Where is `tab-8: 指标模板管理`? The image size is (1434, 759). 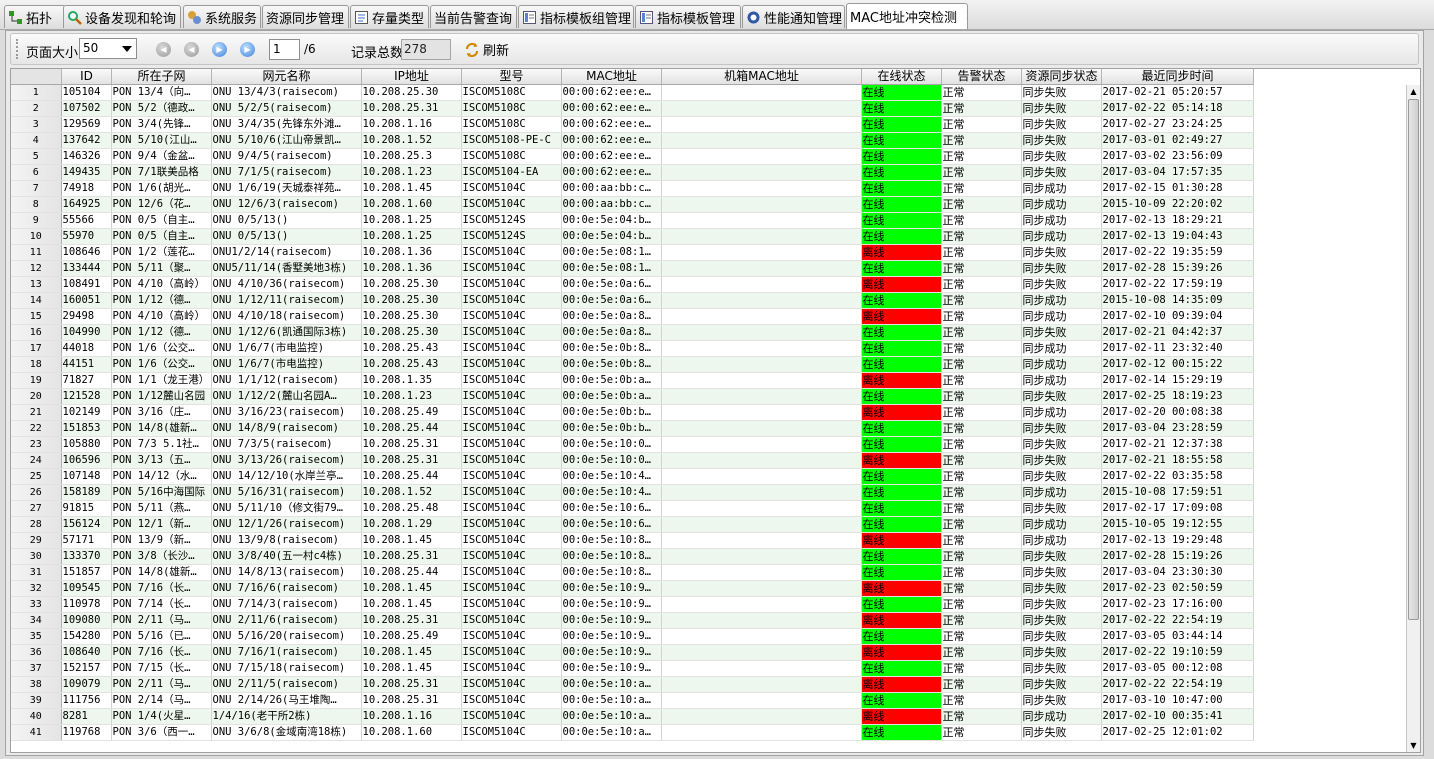
tab-8: 指标模板管理 is located at coordinates (688, 16).